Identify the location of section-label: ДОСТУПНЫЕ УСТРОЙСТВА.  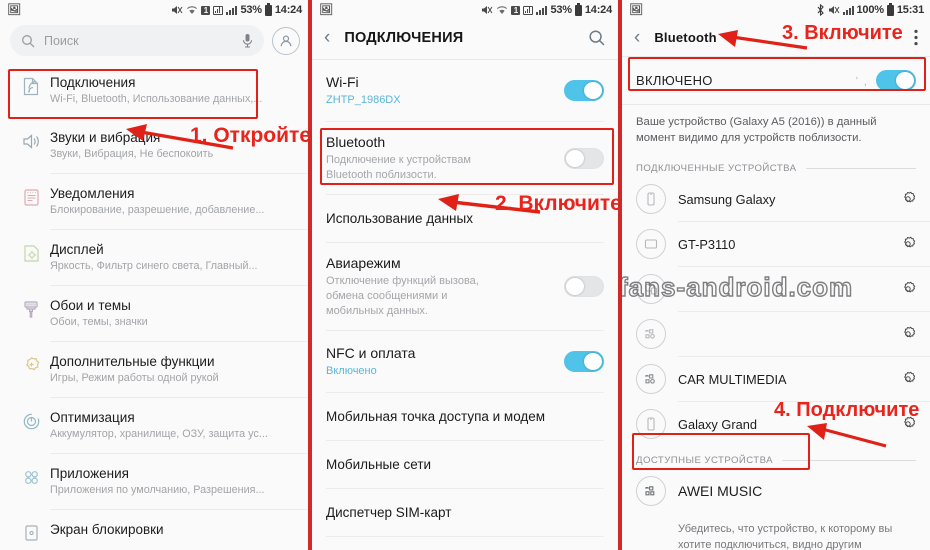
(704, 460).